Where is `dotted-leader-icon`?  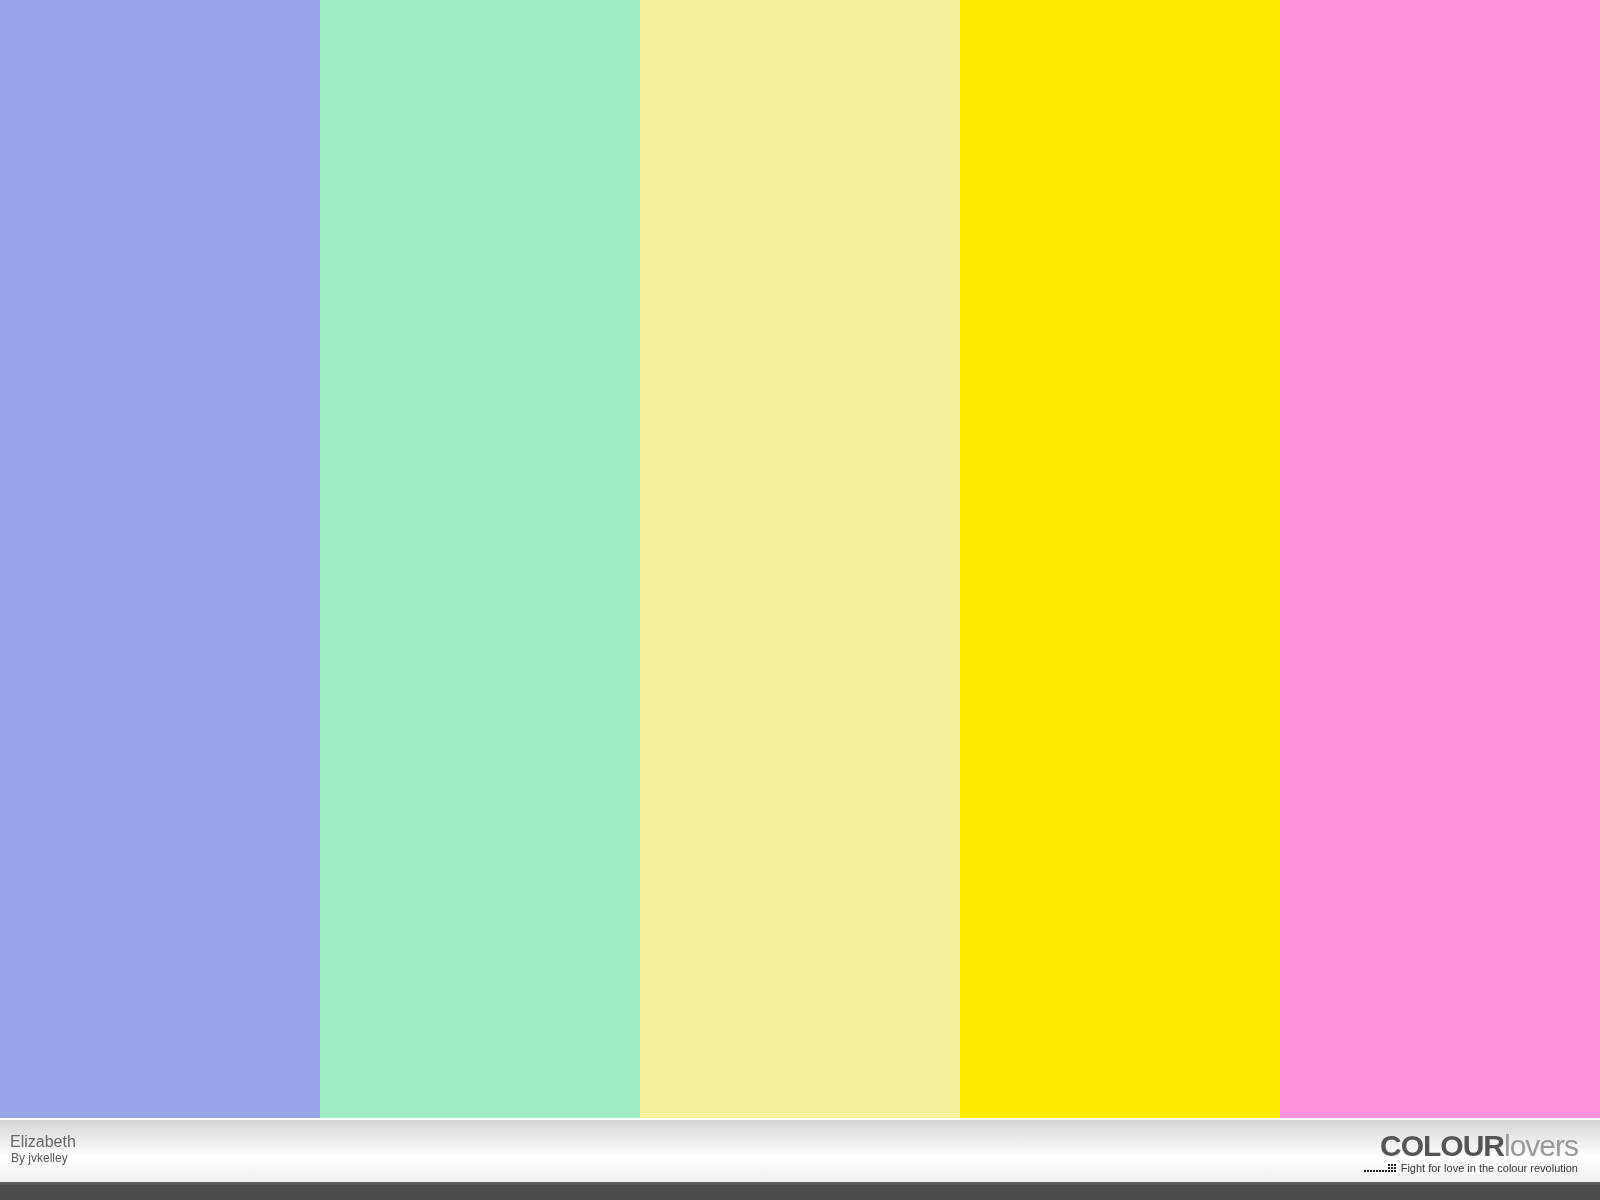 dotted-leader-icon is located at coordinates (1380, 1168).